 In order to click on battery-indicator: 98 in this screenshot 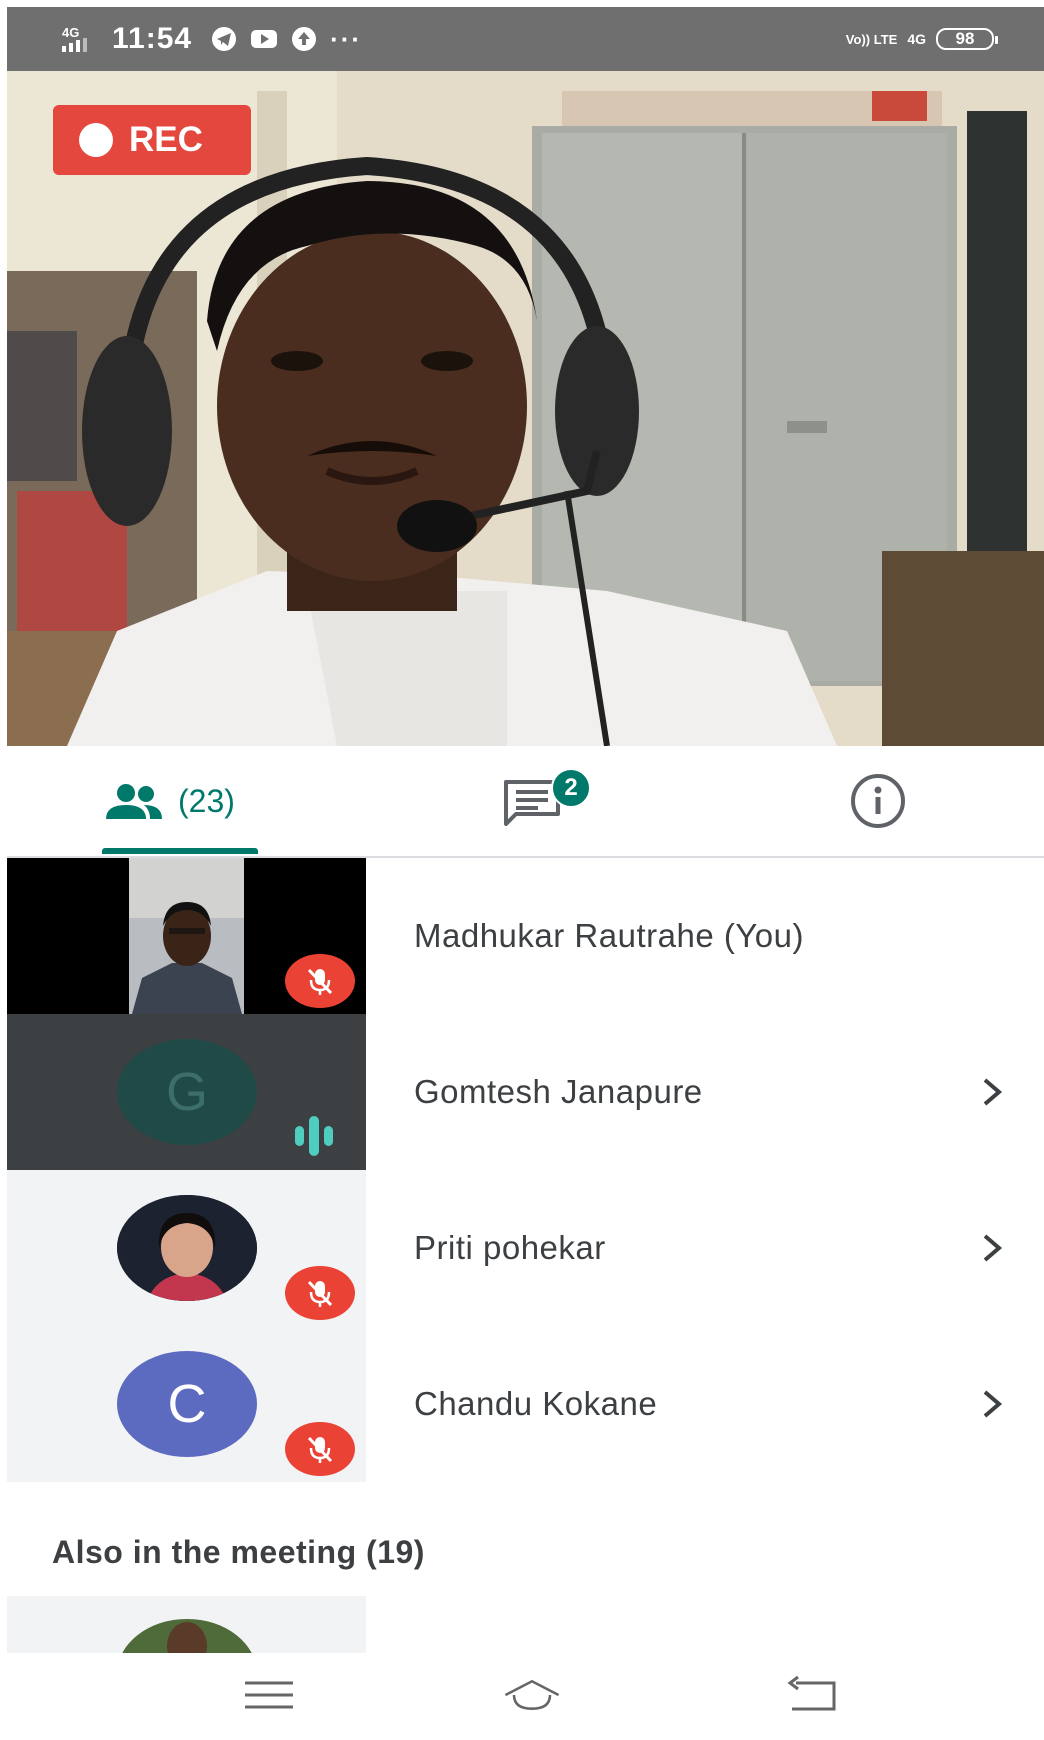, I will do `click(967, 39)`.